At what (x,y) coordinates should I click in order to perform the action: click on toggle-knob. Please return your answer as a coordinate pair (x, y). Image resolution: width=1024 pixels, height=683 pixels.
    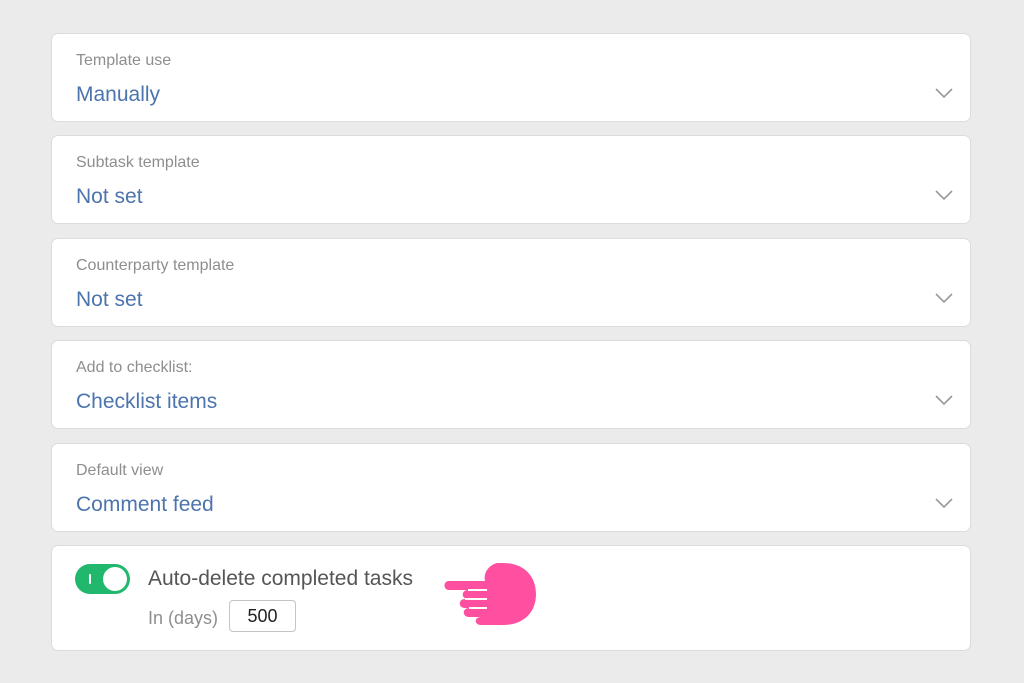
    Looking at the image, I should click on (115, 579).